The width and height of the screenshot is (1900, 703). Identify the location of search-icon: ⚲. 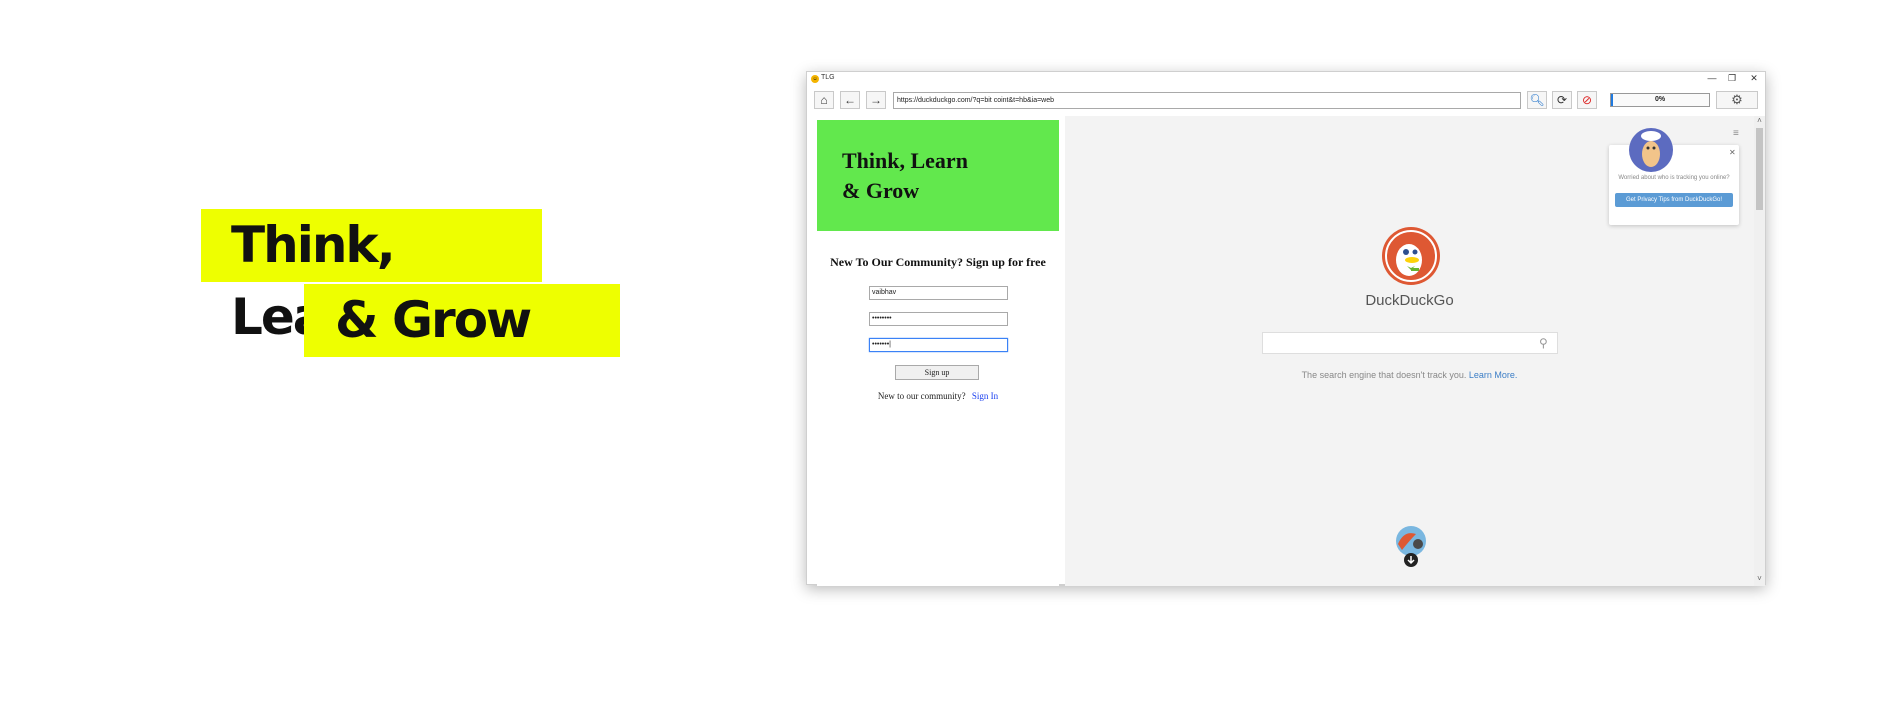
(1543, 343).